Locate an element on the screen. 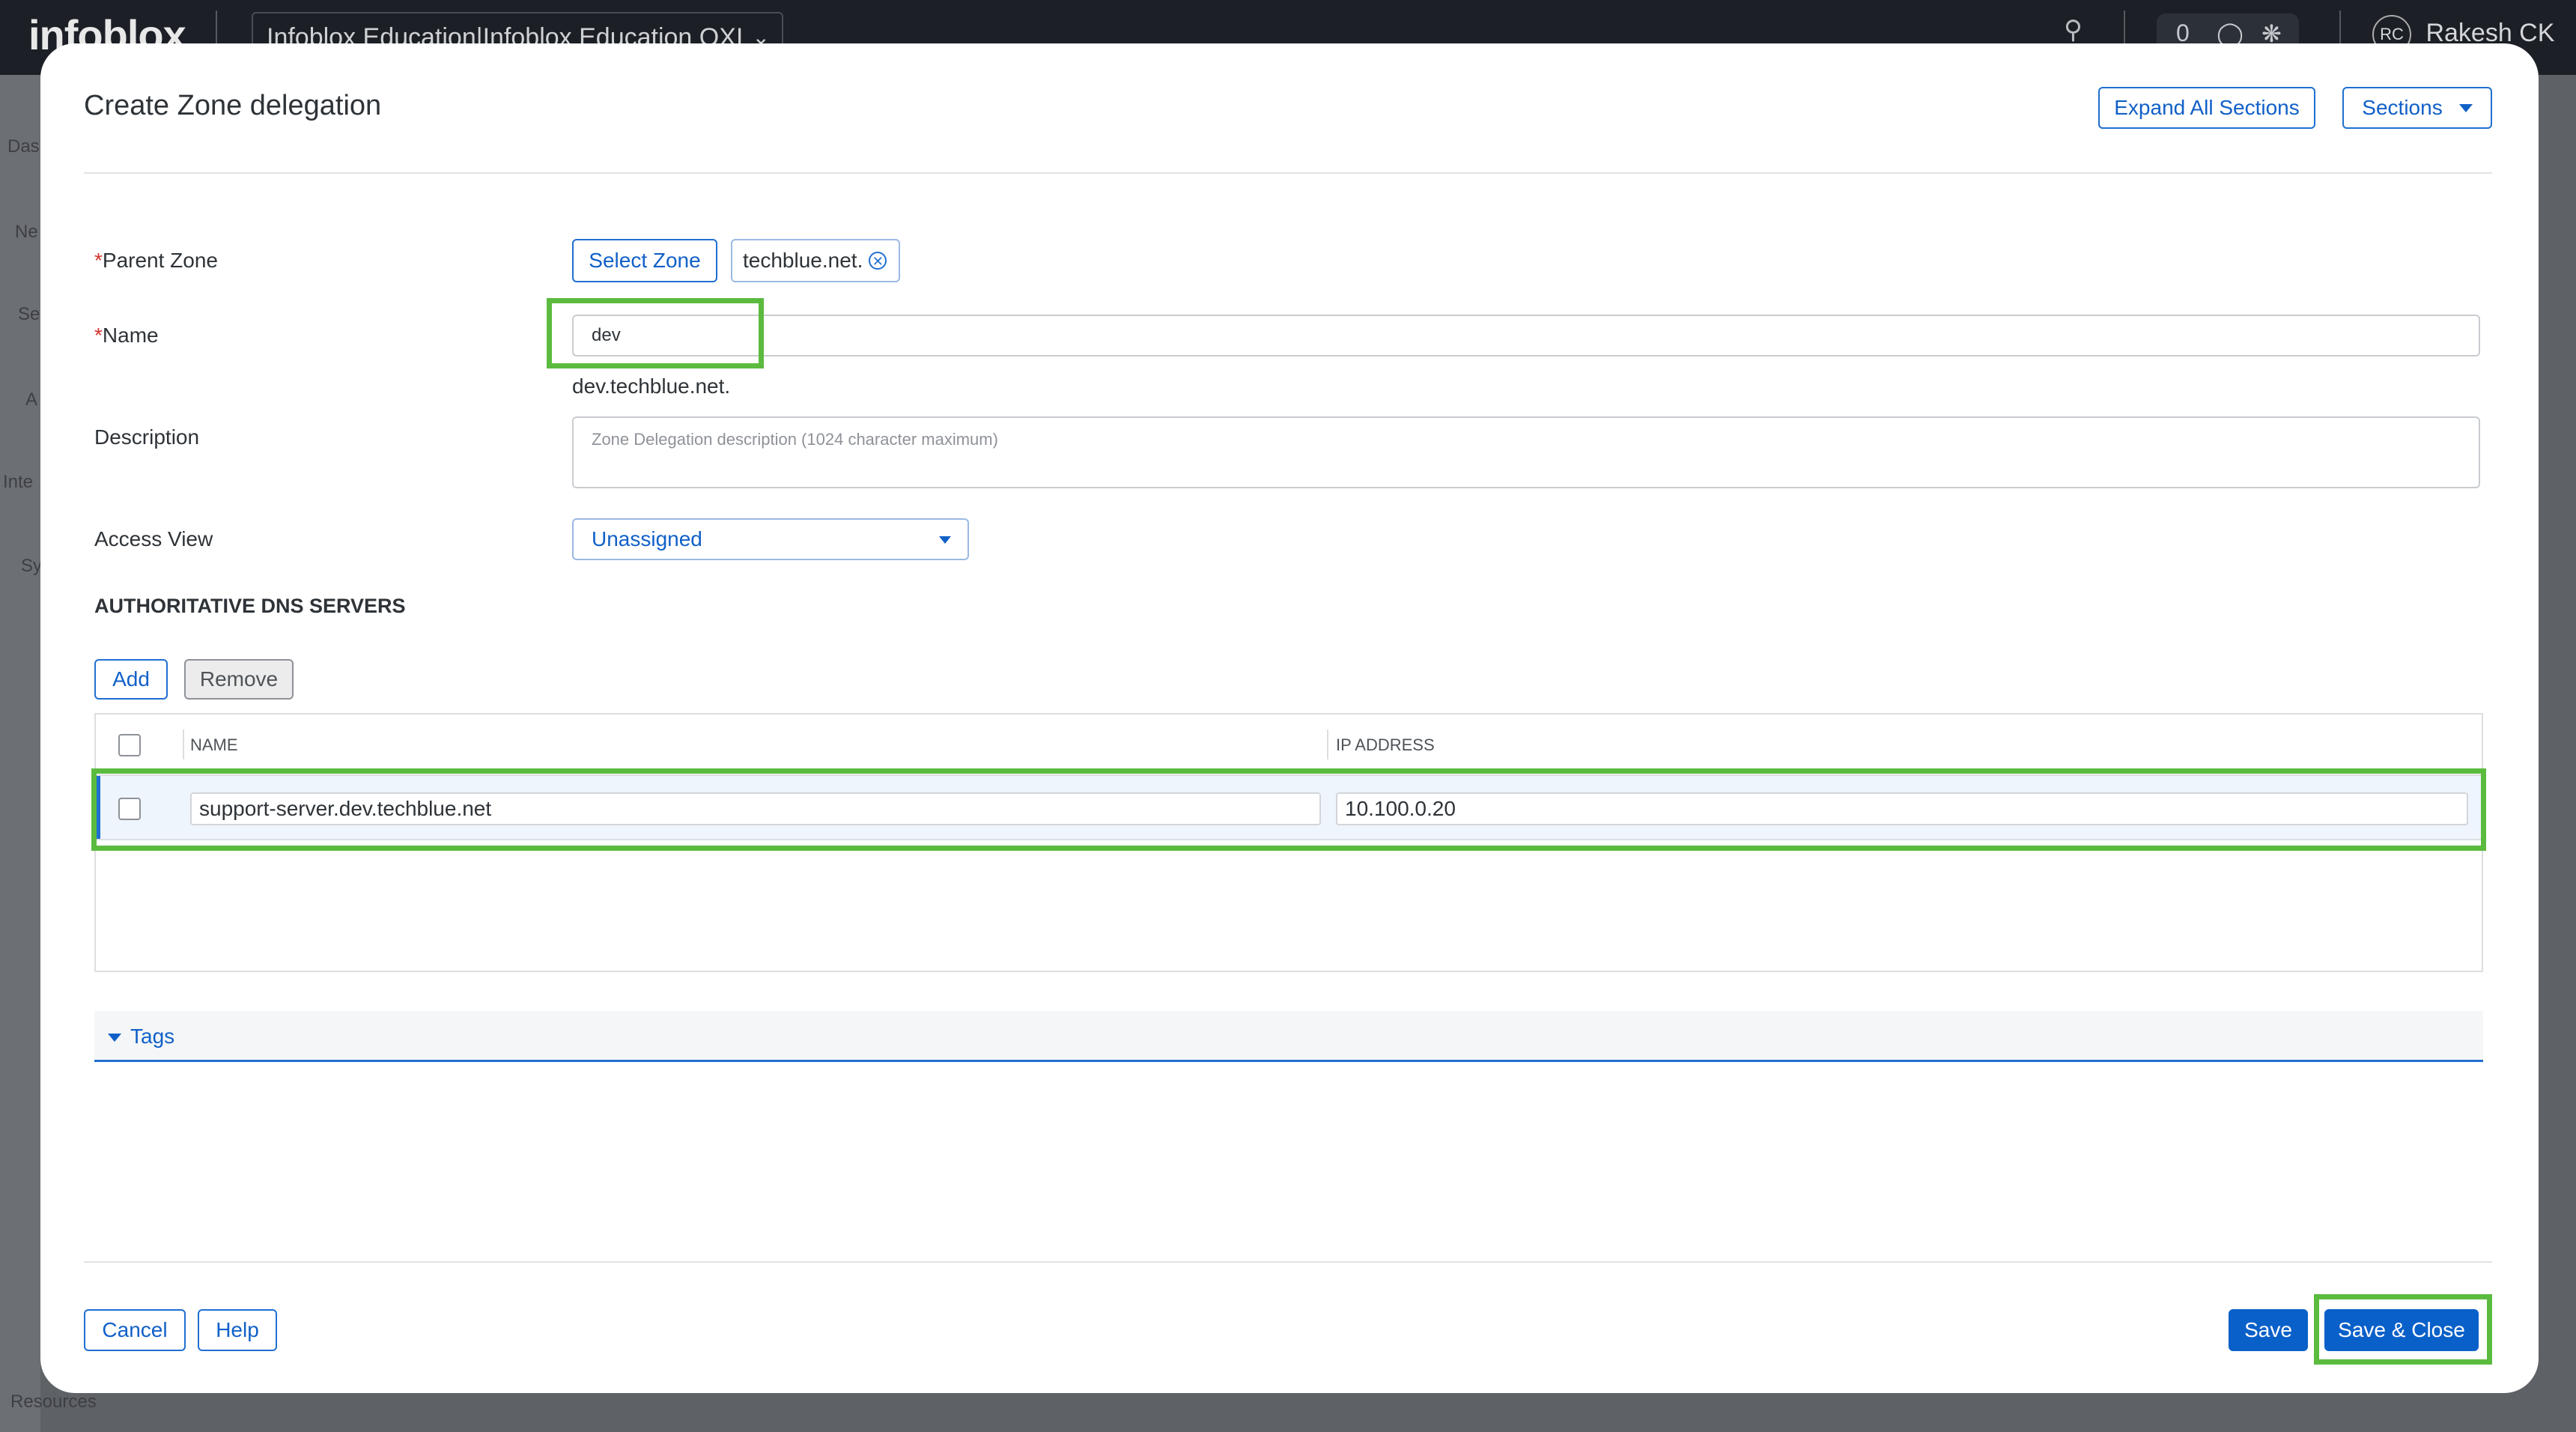 The image size is (2576, 1432). tags-label: Tags is located at coordinates (152, 1036).